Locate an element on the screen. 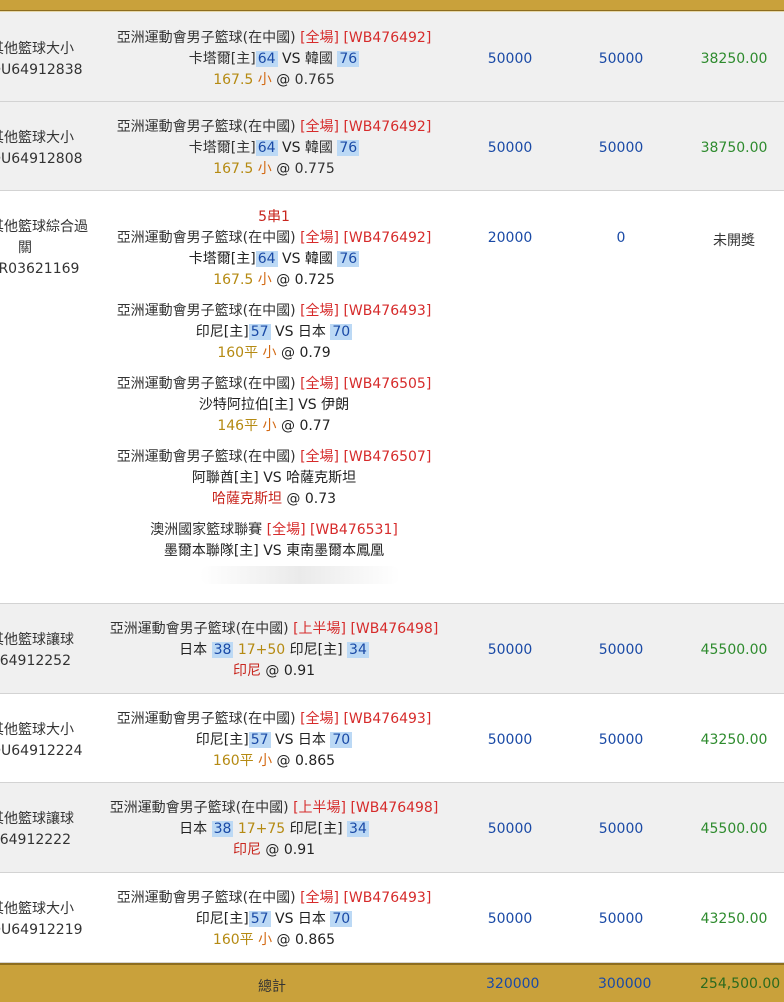 Image resolution: width=784 pixels, height=1002 pixels. home-team: 阿聯酋[主] is located at coordinates (225, 478).